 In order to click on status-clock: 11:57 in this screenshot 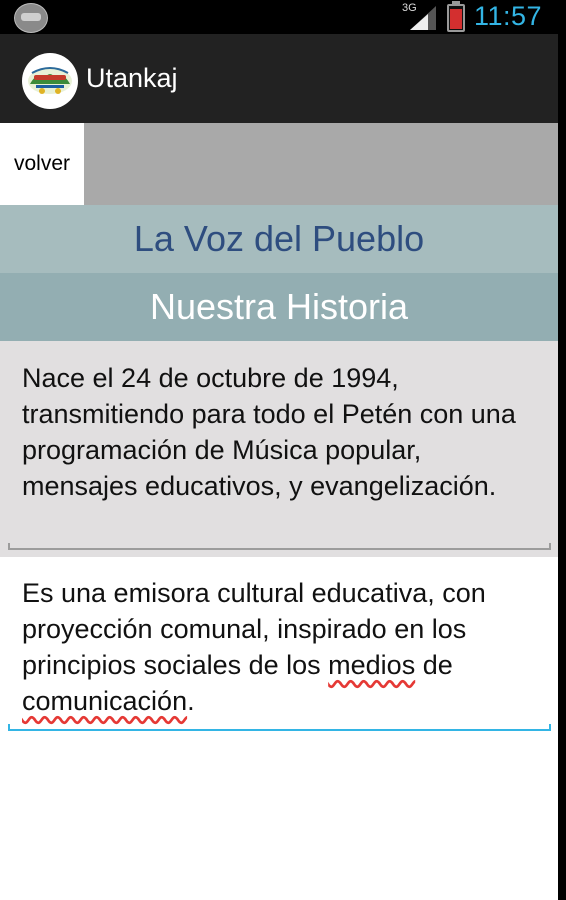, I will do `click(508, 16)`.